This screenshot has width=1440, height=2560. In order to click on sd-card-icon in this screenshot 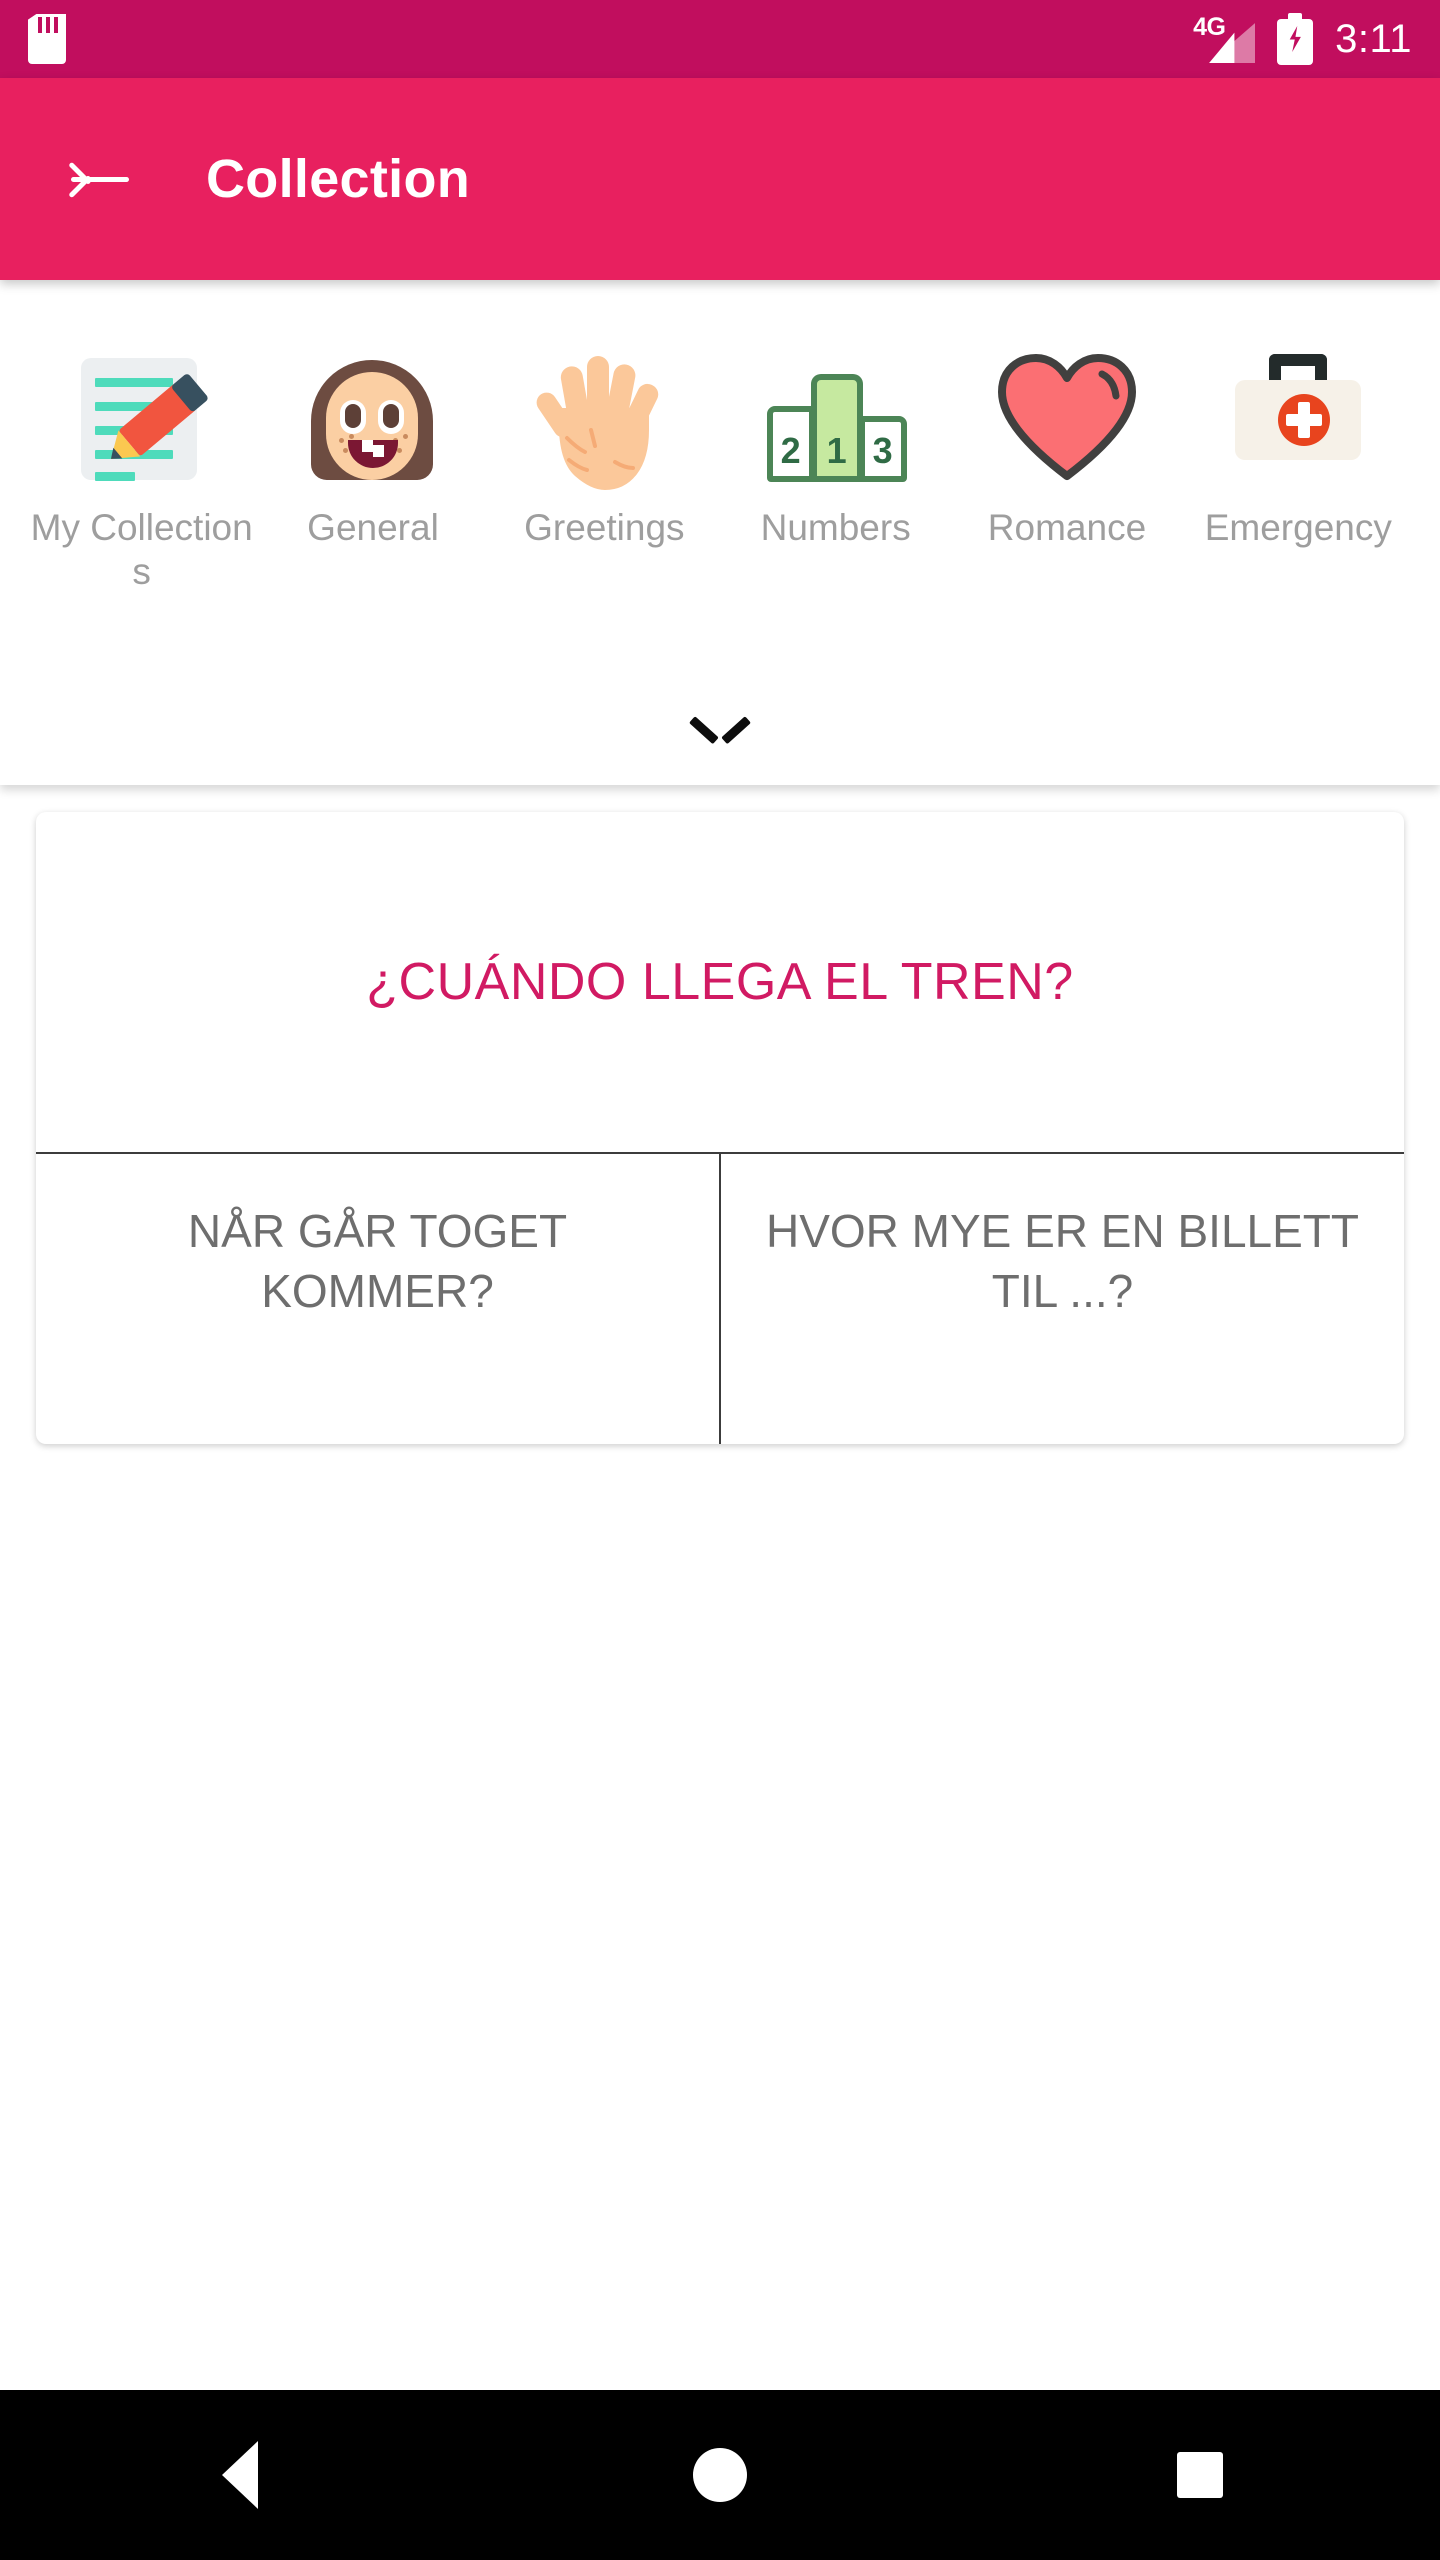, I will do `click(47, 39)`.